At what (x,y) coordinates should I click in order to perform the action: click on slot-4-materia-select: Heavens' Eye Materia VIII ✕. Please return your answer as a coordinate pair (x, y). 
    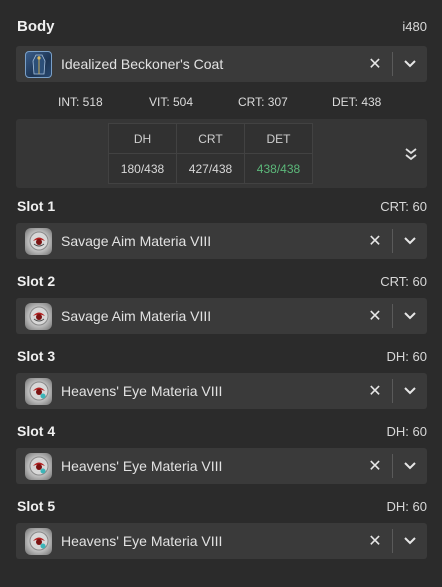
    Looking at the image, I should click on (221, 466).